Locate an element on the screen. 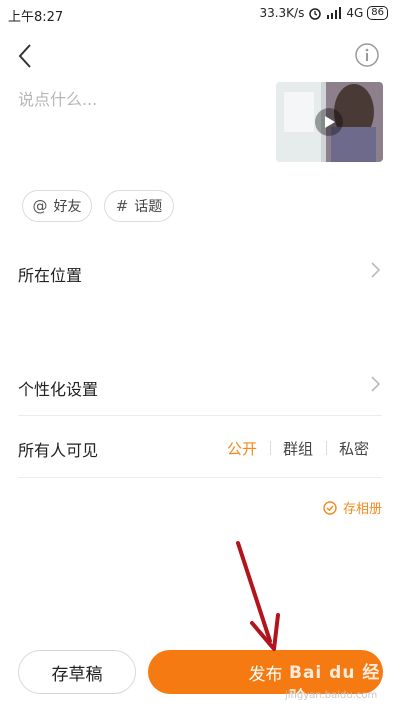  back-button is located at coordinates (26, 56).